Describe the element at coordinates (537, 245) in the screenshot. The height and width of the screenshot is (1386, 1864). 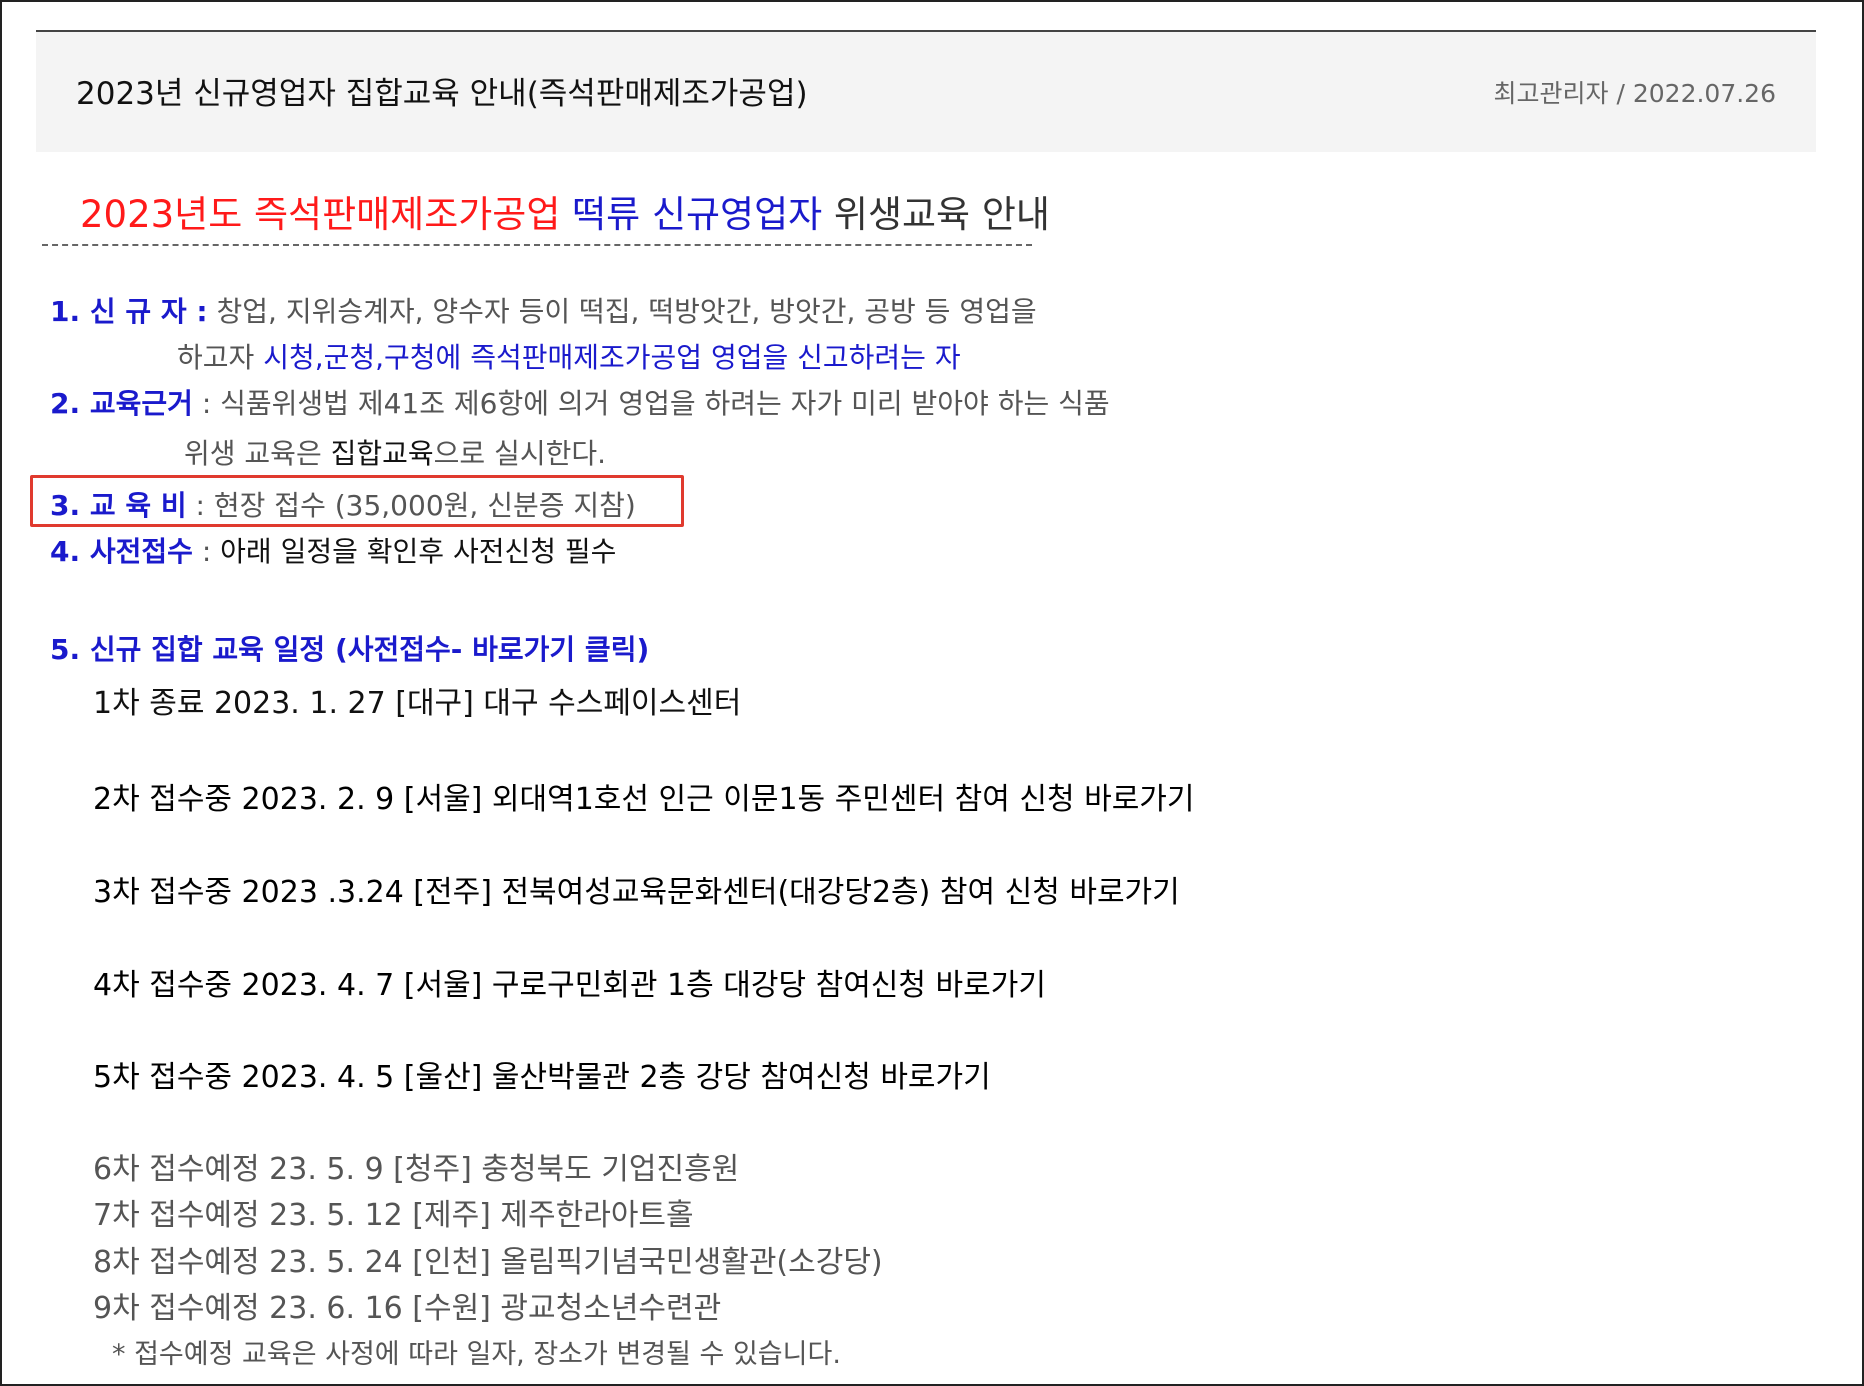
I see `dashed-divider` at that location.